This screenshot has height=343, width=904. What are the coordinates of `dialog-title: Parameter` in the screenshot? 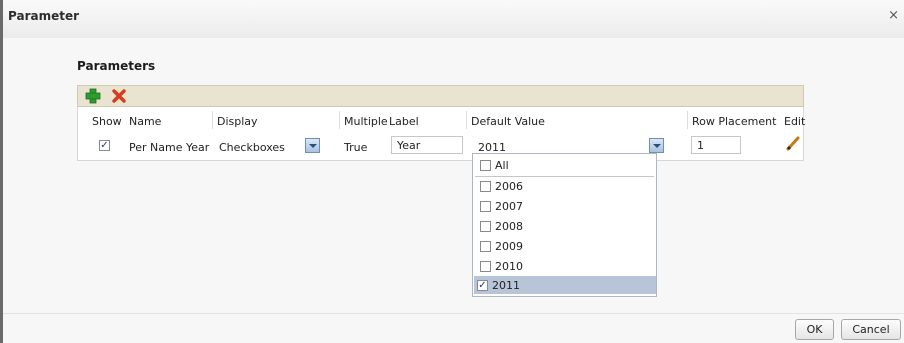 It's located at (44, 16).